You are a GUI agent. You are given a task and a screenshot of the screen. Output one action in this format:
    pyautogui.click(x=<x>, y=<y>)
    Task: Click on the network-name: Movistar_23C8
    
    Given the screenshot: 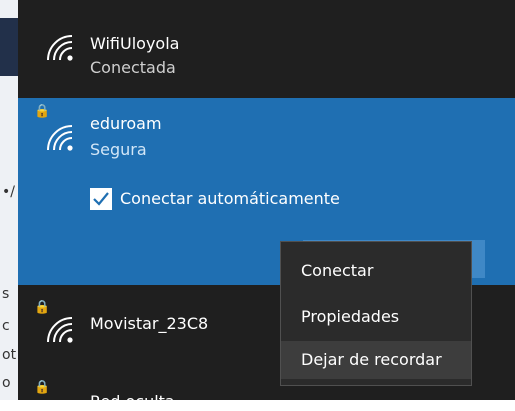 What is the action you would take?
    pyautogui.click(x=149, y=323)
    